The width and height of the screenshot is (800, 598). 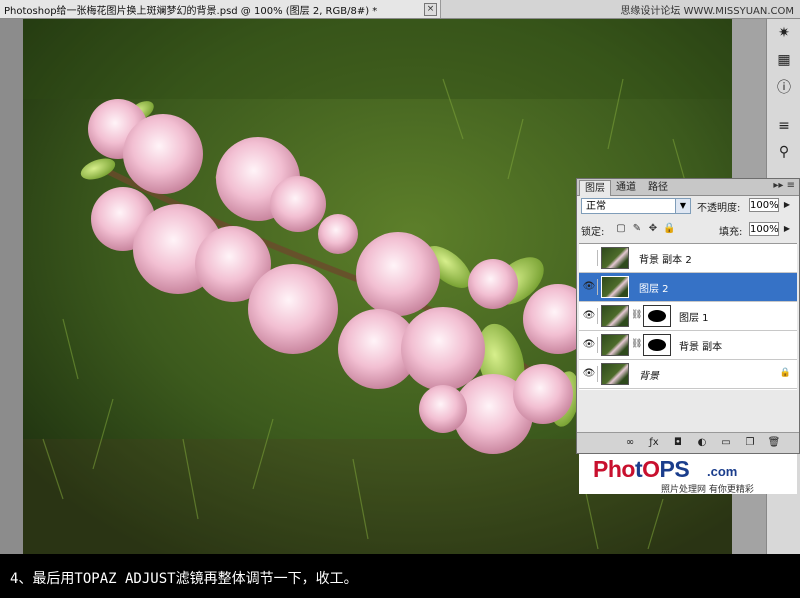 I want to click on fx-icon: ƒx, so click(x=654, y=443).